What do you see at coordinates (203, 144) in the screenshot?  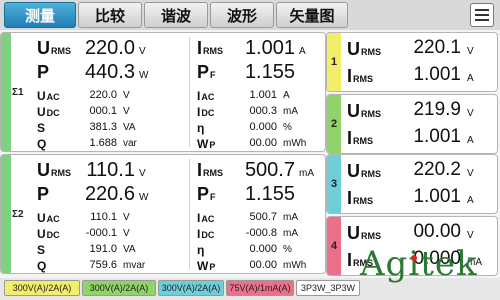 I see `symbol-letter: W` at bounding box center [203, 144].